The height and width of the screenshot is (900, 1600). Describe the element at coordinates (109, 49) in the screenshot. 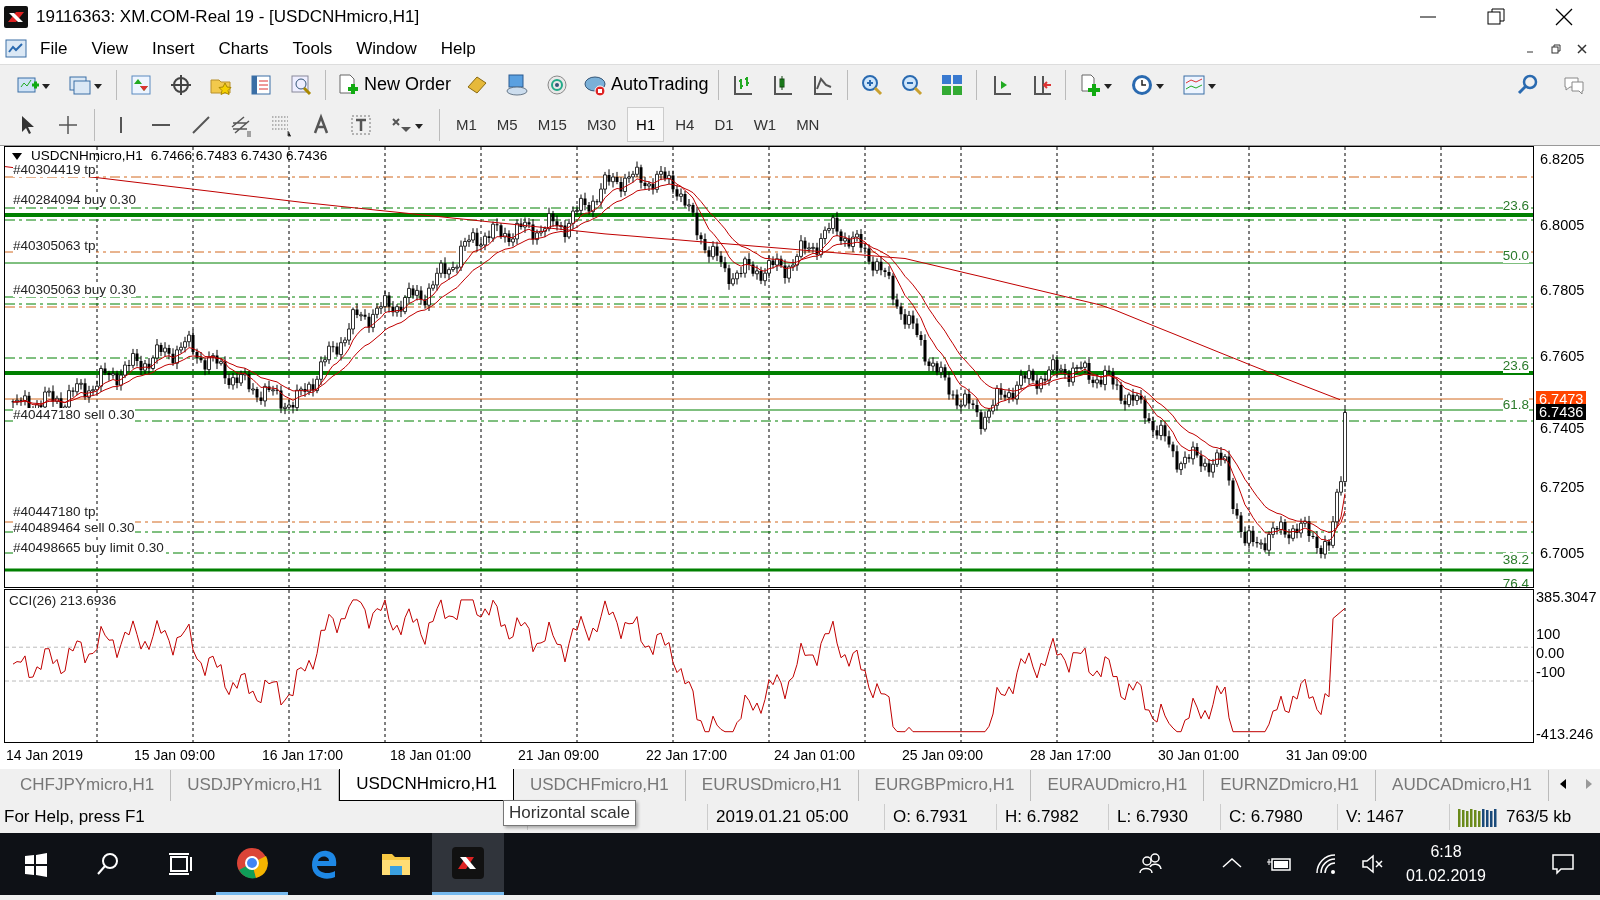

I see `menu-item: View` at that location.